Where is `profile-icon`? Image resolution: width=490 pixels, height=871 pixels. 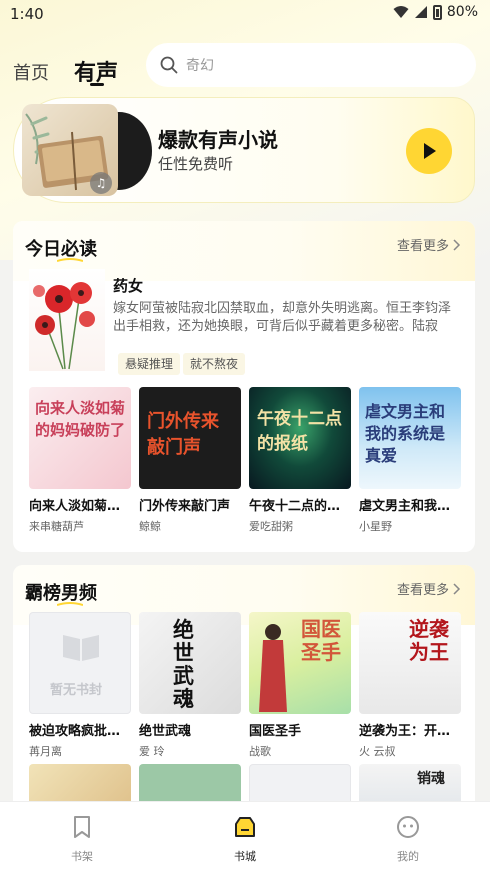
profile-icon is located at coordinates (408, 827).